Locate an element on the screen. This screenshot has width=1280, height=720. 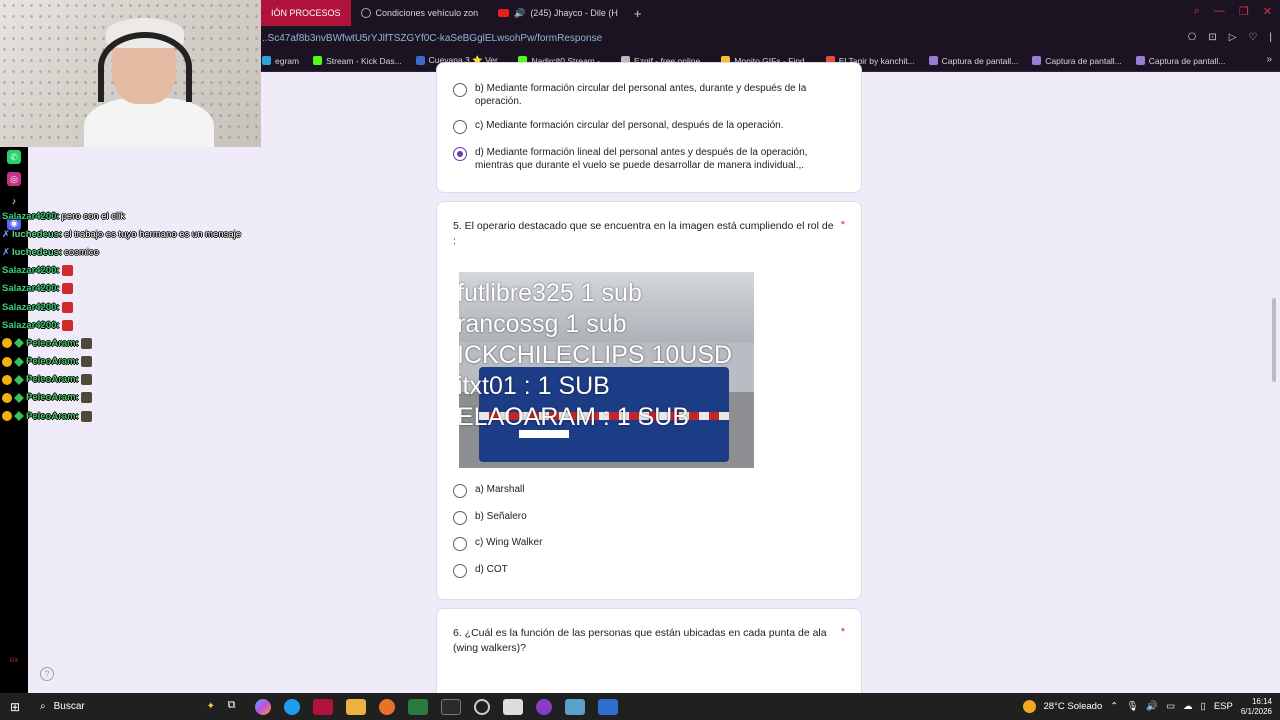
tab-youtube: 🔊 (245) Jhayco - Dile (H is located at coordinates (558, 13).